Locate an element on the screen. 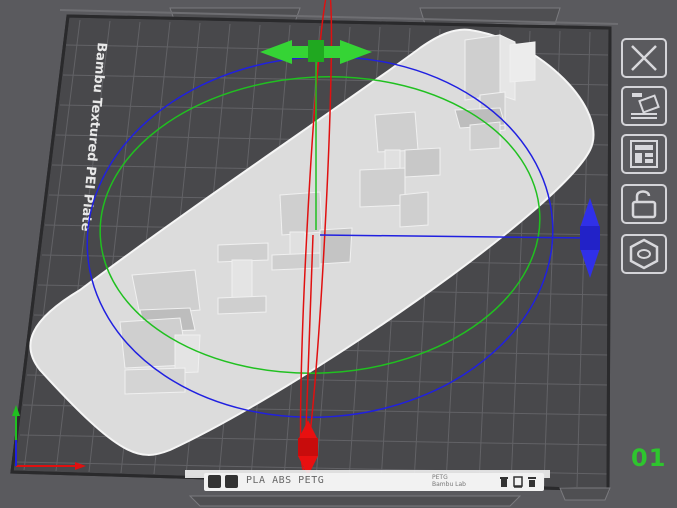 This screenshot has height=508, width=677. flush-icon is located at coordinates (532, 482).